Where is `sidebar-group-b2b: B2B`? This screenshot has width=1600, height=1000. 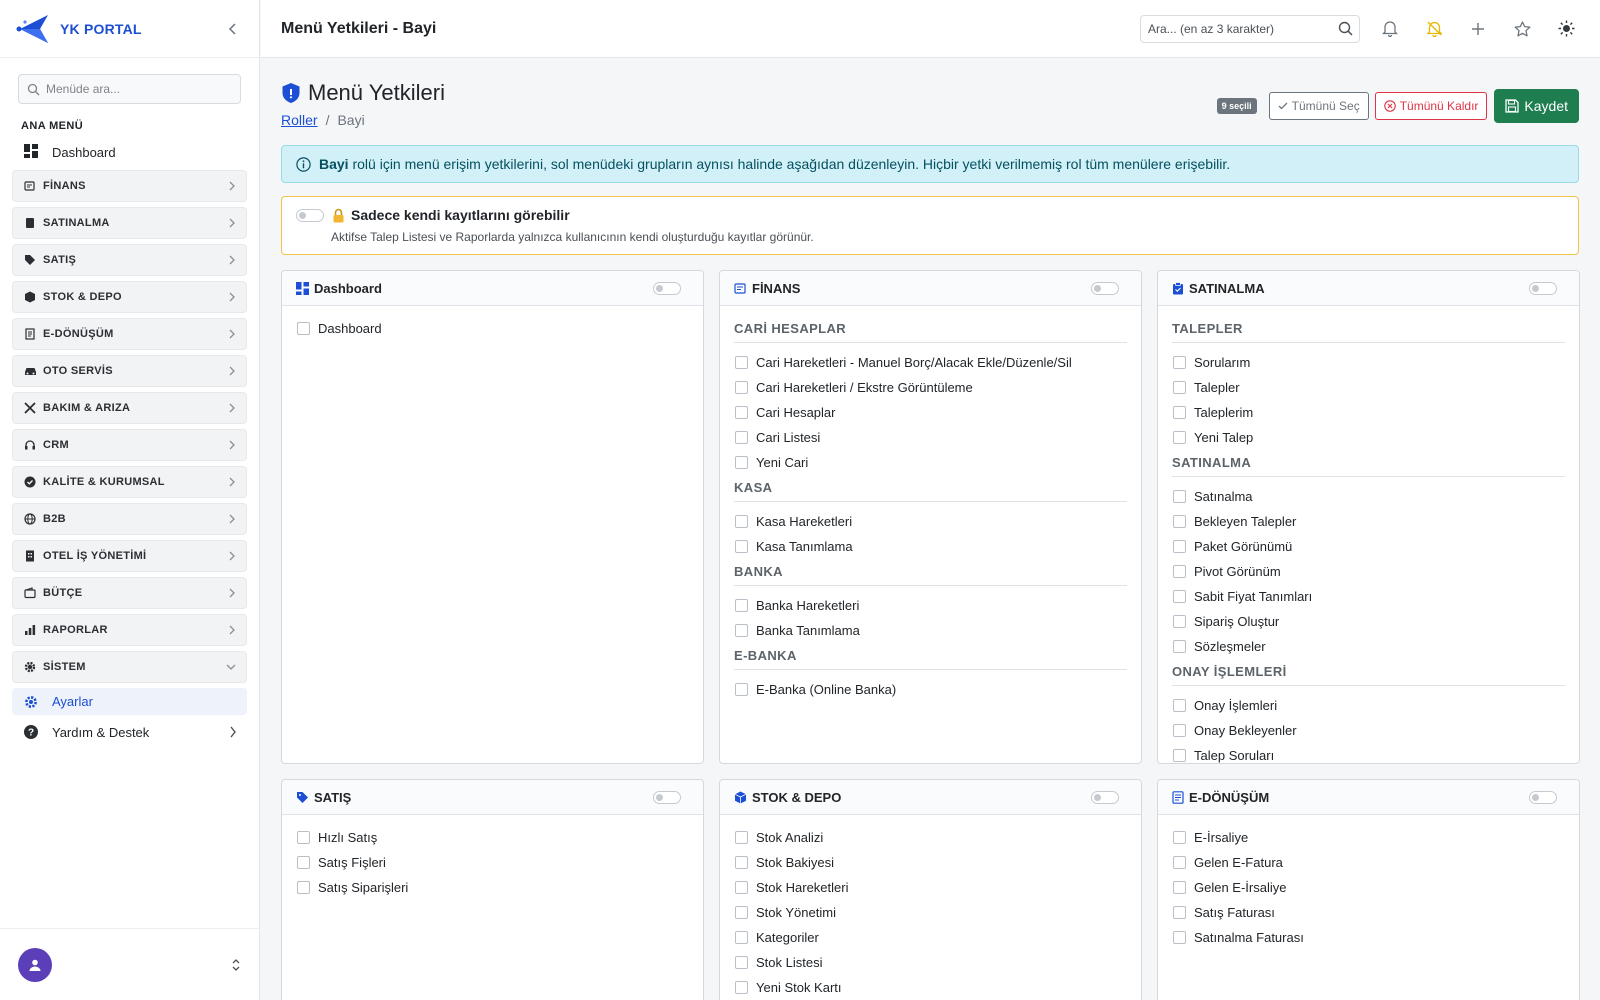 sidebar-group-b2b: B2B is located at coordinates (129, 519).